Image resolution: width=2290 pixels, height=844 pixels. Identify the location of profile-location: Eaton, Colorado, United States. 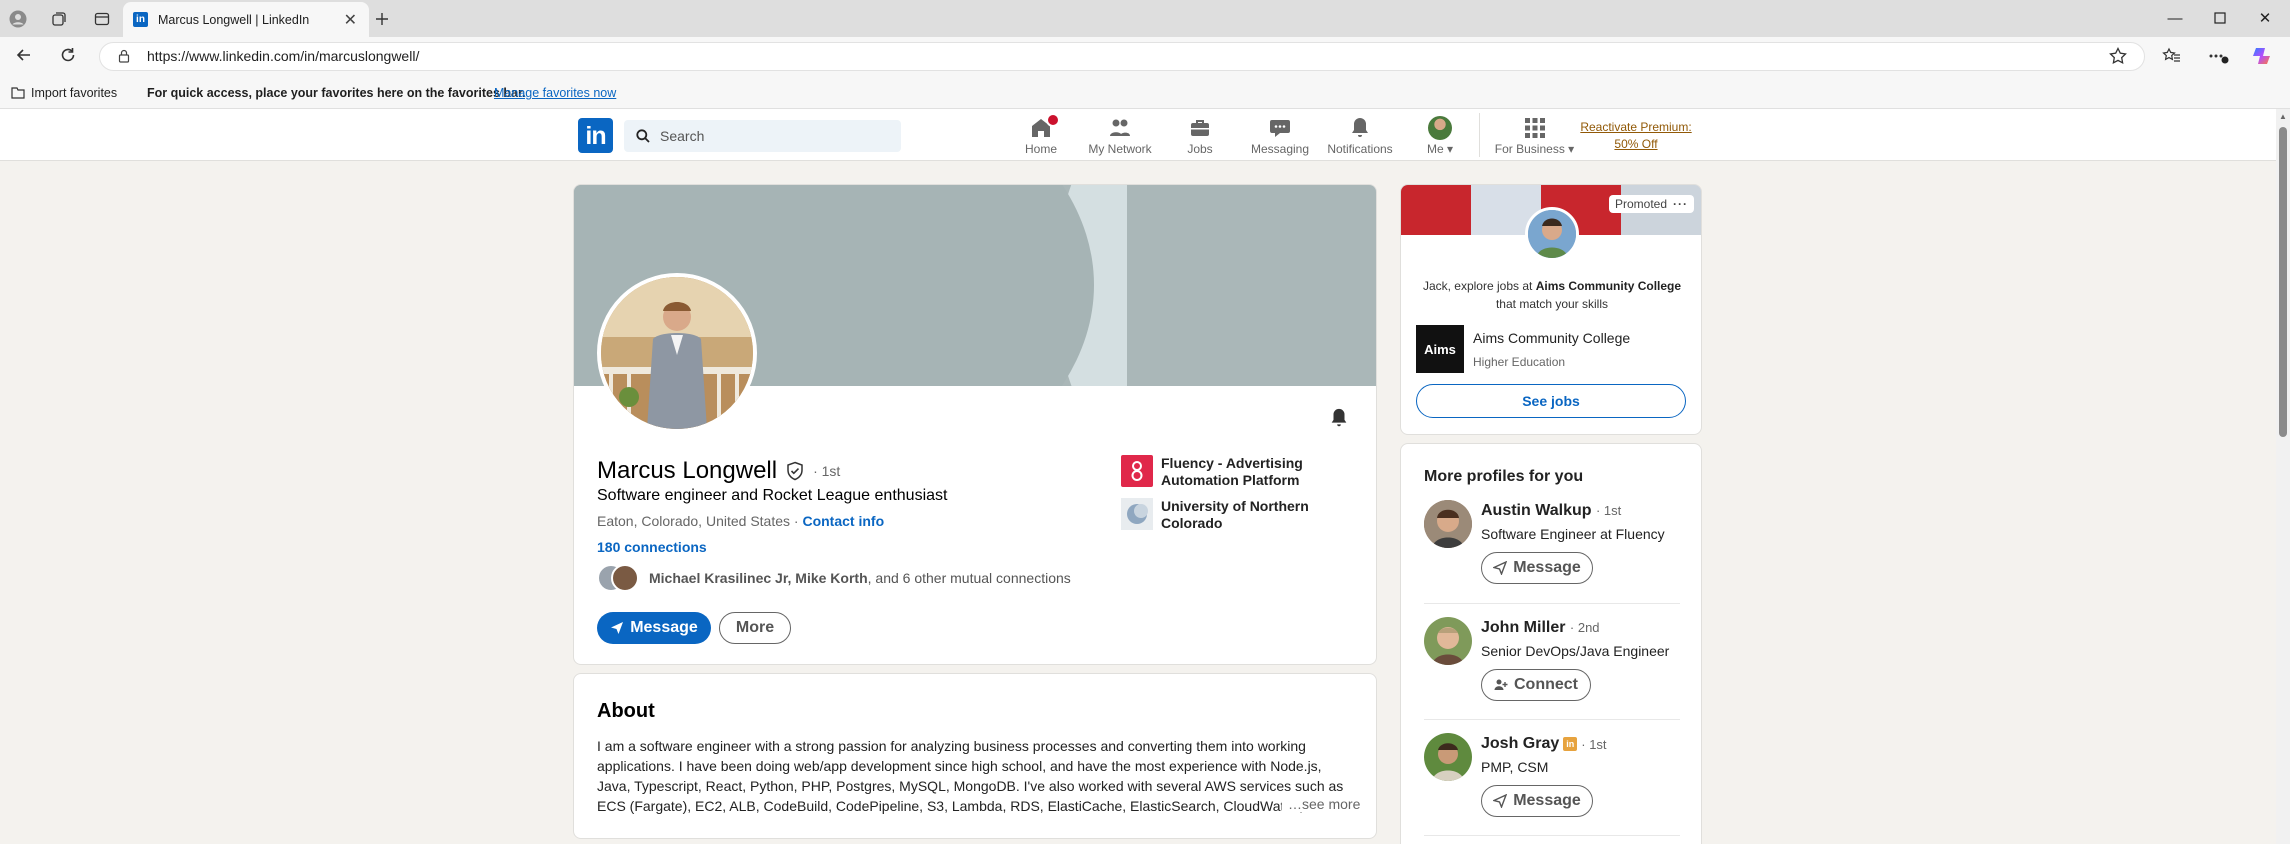
(694, 521).